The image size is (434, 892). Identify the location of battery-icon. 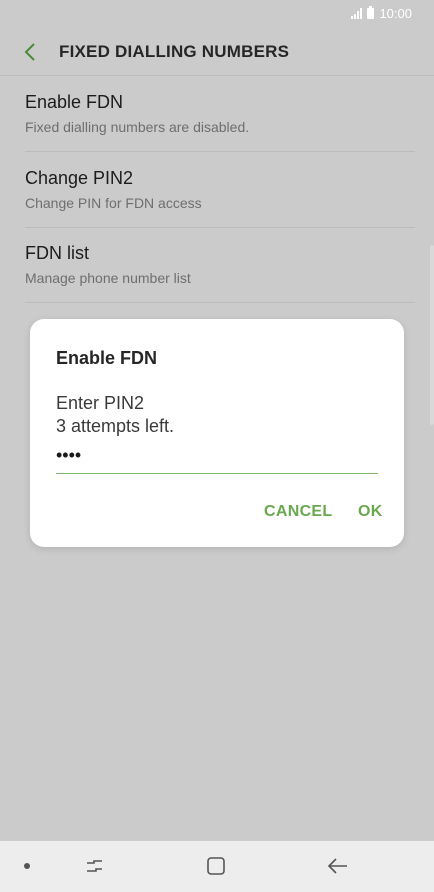
(371, 12).